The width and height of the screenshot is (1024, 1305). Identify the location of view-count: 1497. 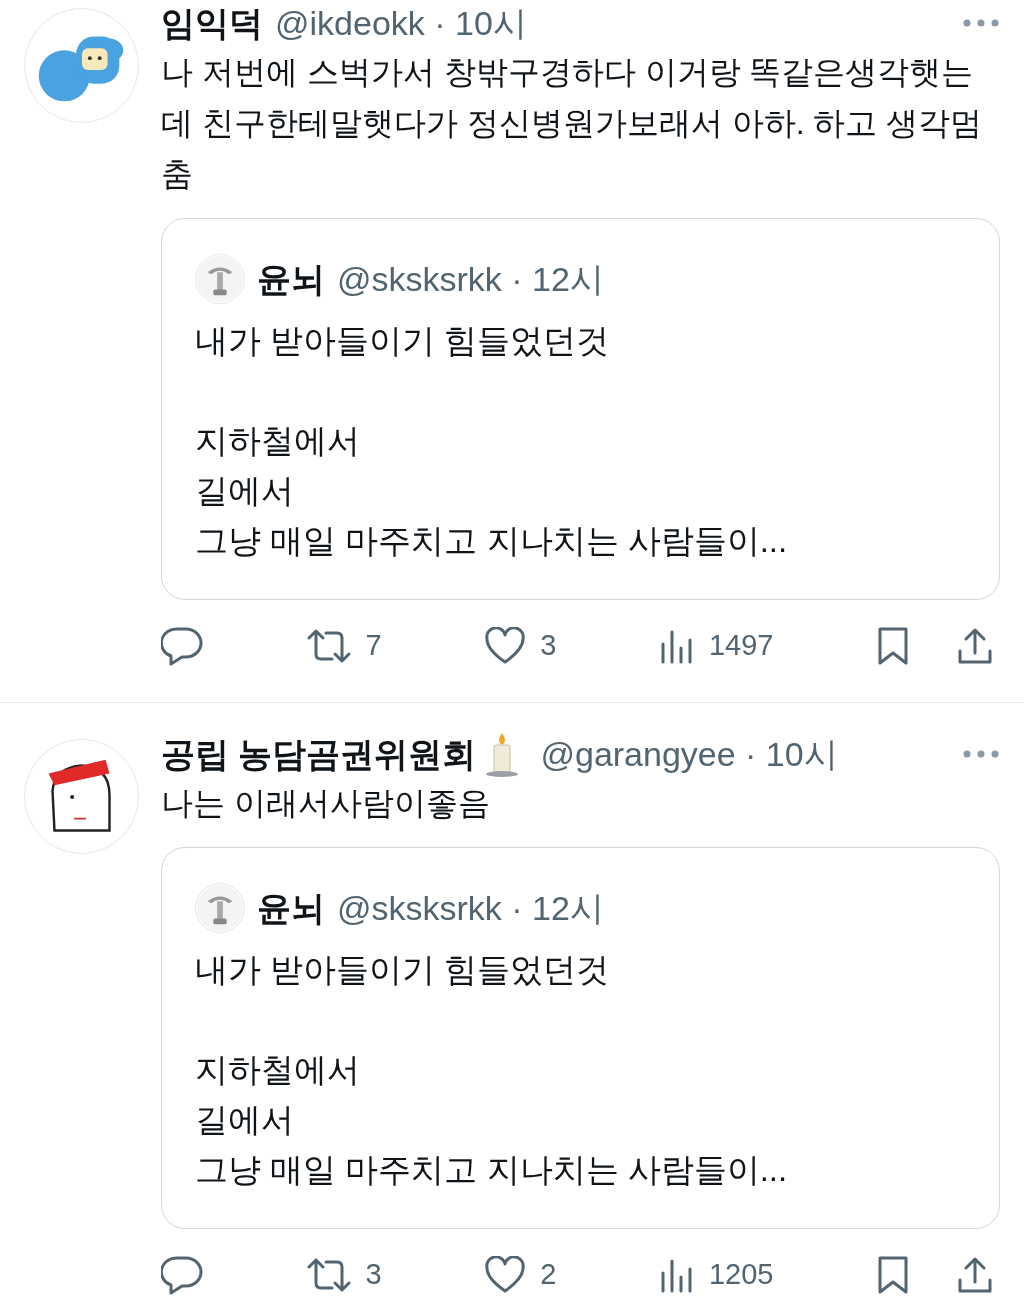
(741, 646).